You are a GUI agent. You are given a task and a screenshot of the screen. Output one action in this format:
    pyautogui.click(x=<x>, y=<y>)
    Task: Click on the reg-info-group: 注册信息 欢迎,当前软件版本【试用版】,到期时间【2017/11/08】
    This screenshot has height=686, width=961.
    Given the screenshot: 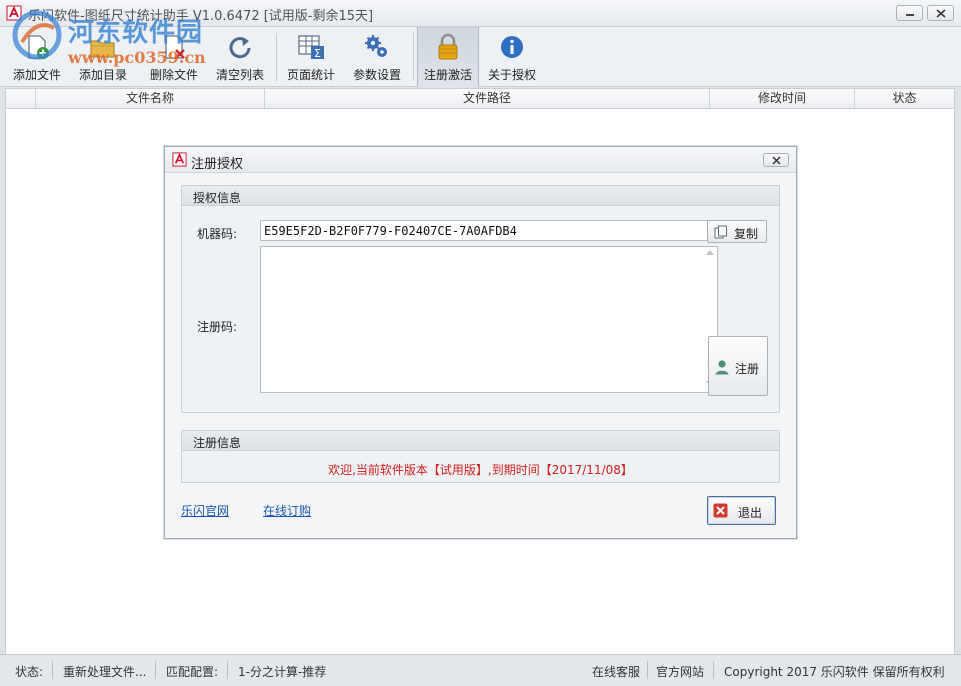 What is the action you would take?
    pyautogui.click(x=480, y=456)
    